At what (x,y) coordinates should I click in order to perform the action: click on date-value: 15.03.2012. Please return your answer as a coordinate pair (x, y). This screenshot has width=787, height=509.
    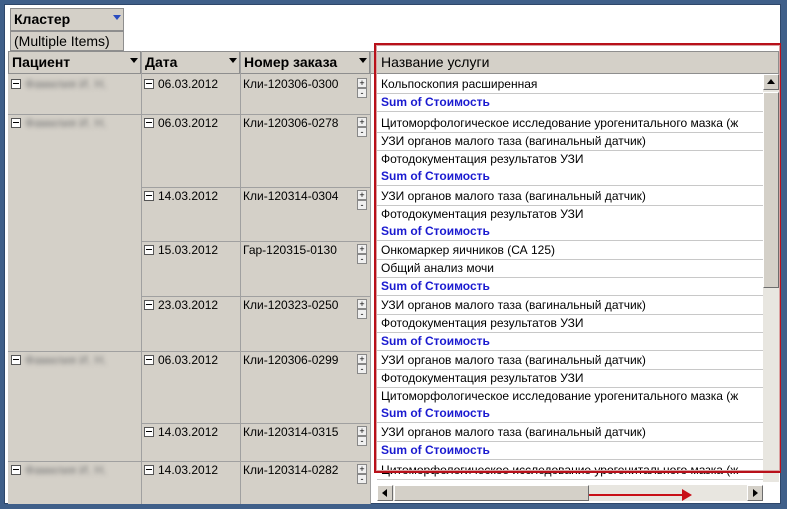
    Looking at the image, I should click on (188, 250).